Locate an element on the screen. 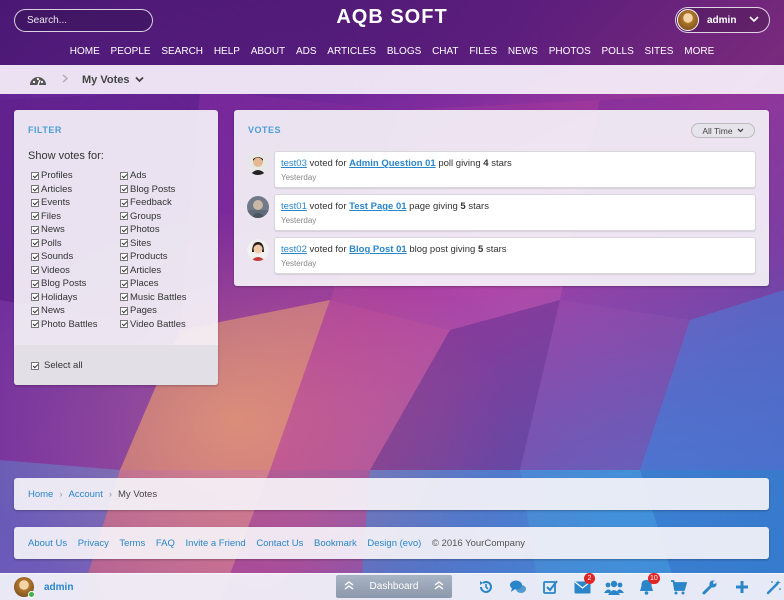 The width and height of the screenshot is (784, 600). vote-user-link: test02 is located at coordinates (294, 249).